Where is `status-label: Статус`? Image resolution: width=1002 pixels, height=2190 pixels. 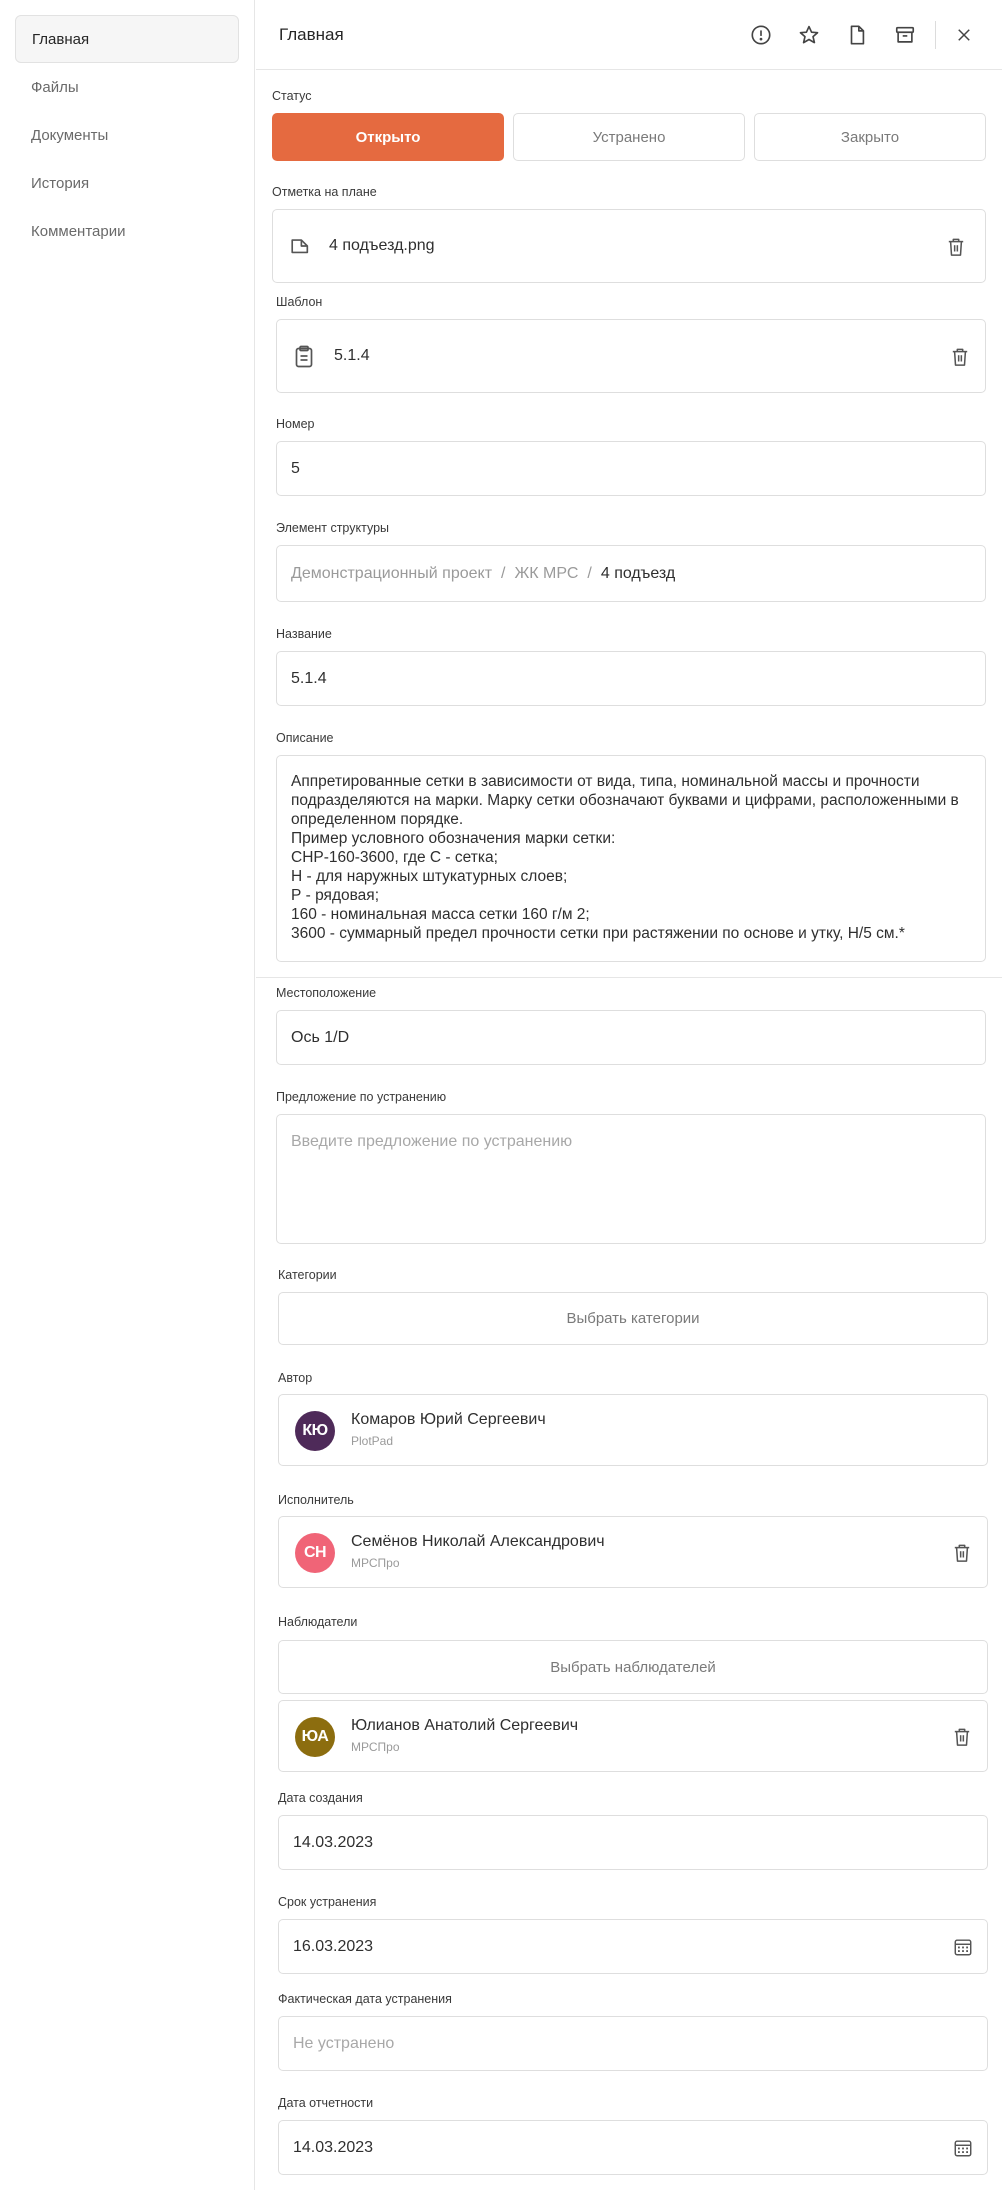
status-label: Статус is located at coordinates (292, 96).